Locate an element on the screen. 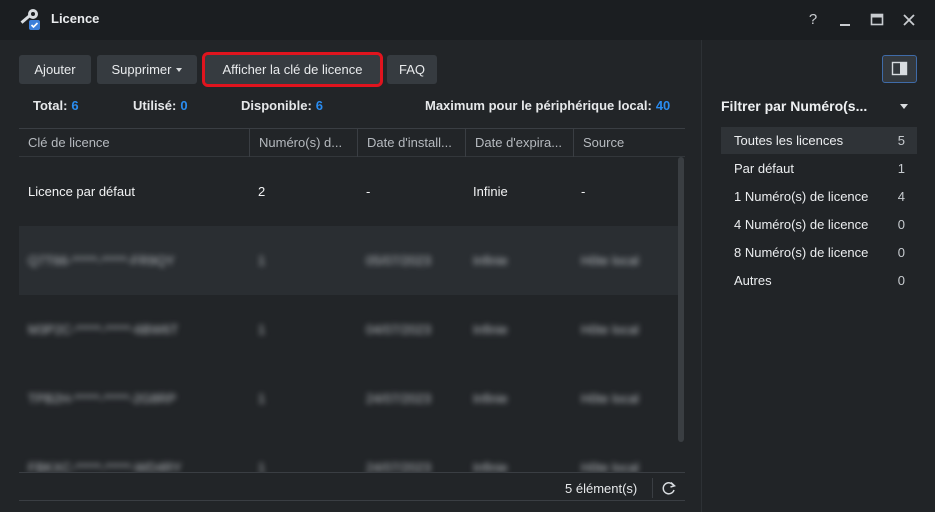  cell-install-date: 05/07/2023 is located at coordinates (399, 260).